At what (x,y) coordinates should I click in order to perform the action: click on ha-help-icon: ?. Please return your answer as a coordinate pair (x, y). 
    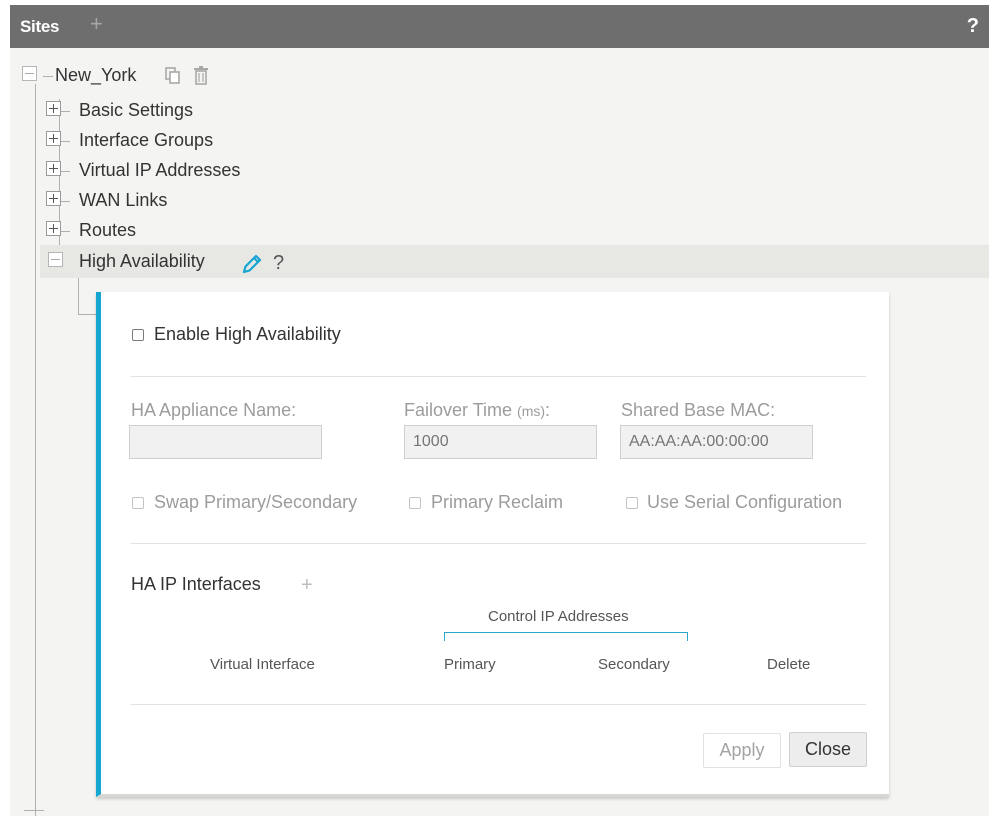
    Looking at the image, I should click on (278, 263).